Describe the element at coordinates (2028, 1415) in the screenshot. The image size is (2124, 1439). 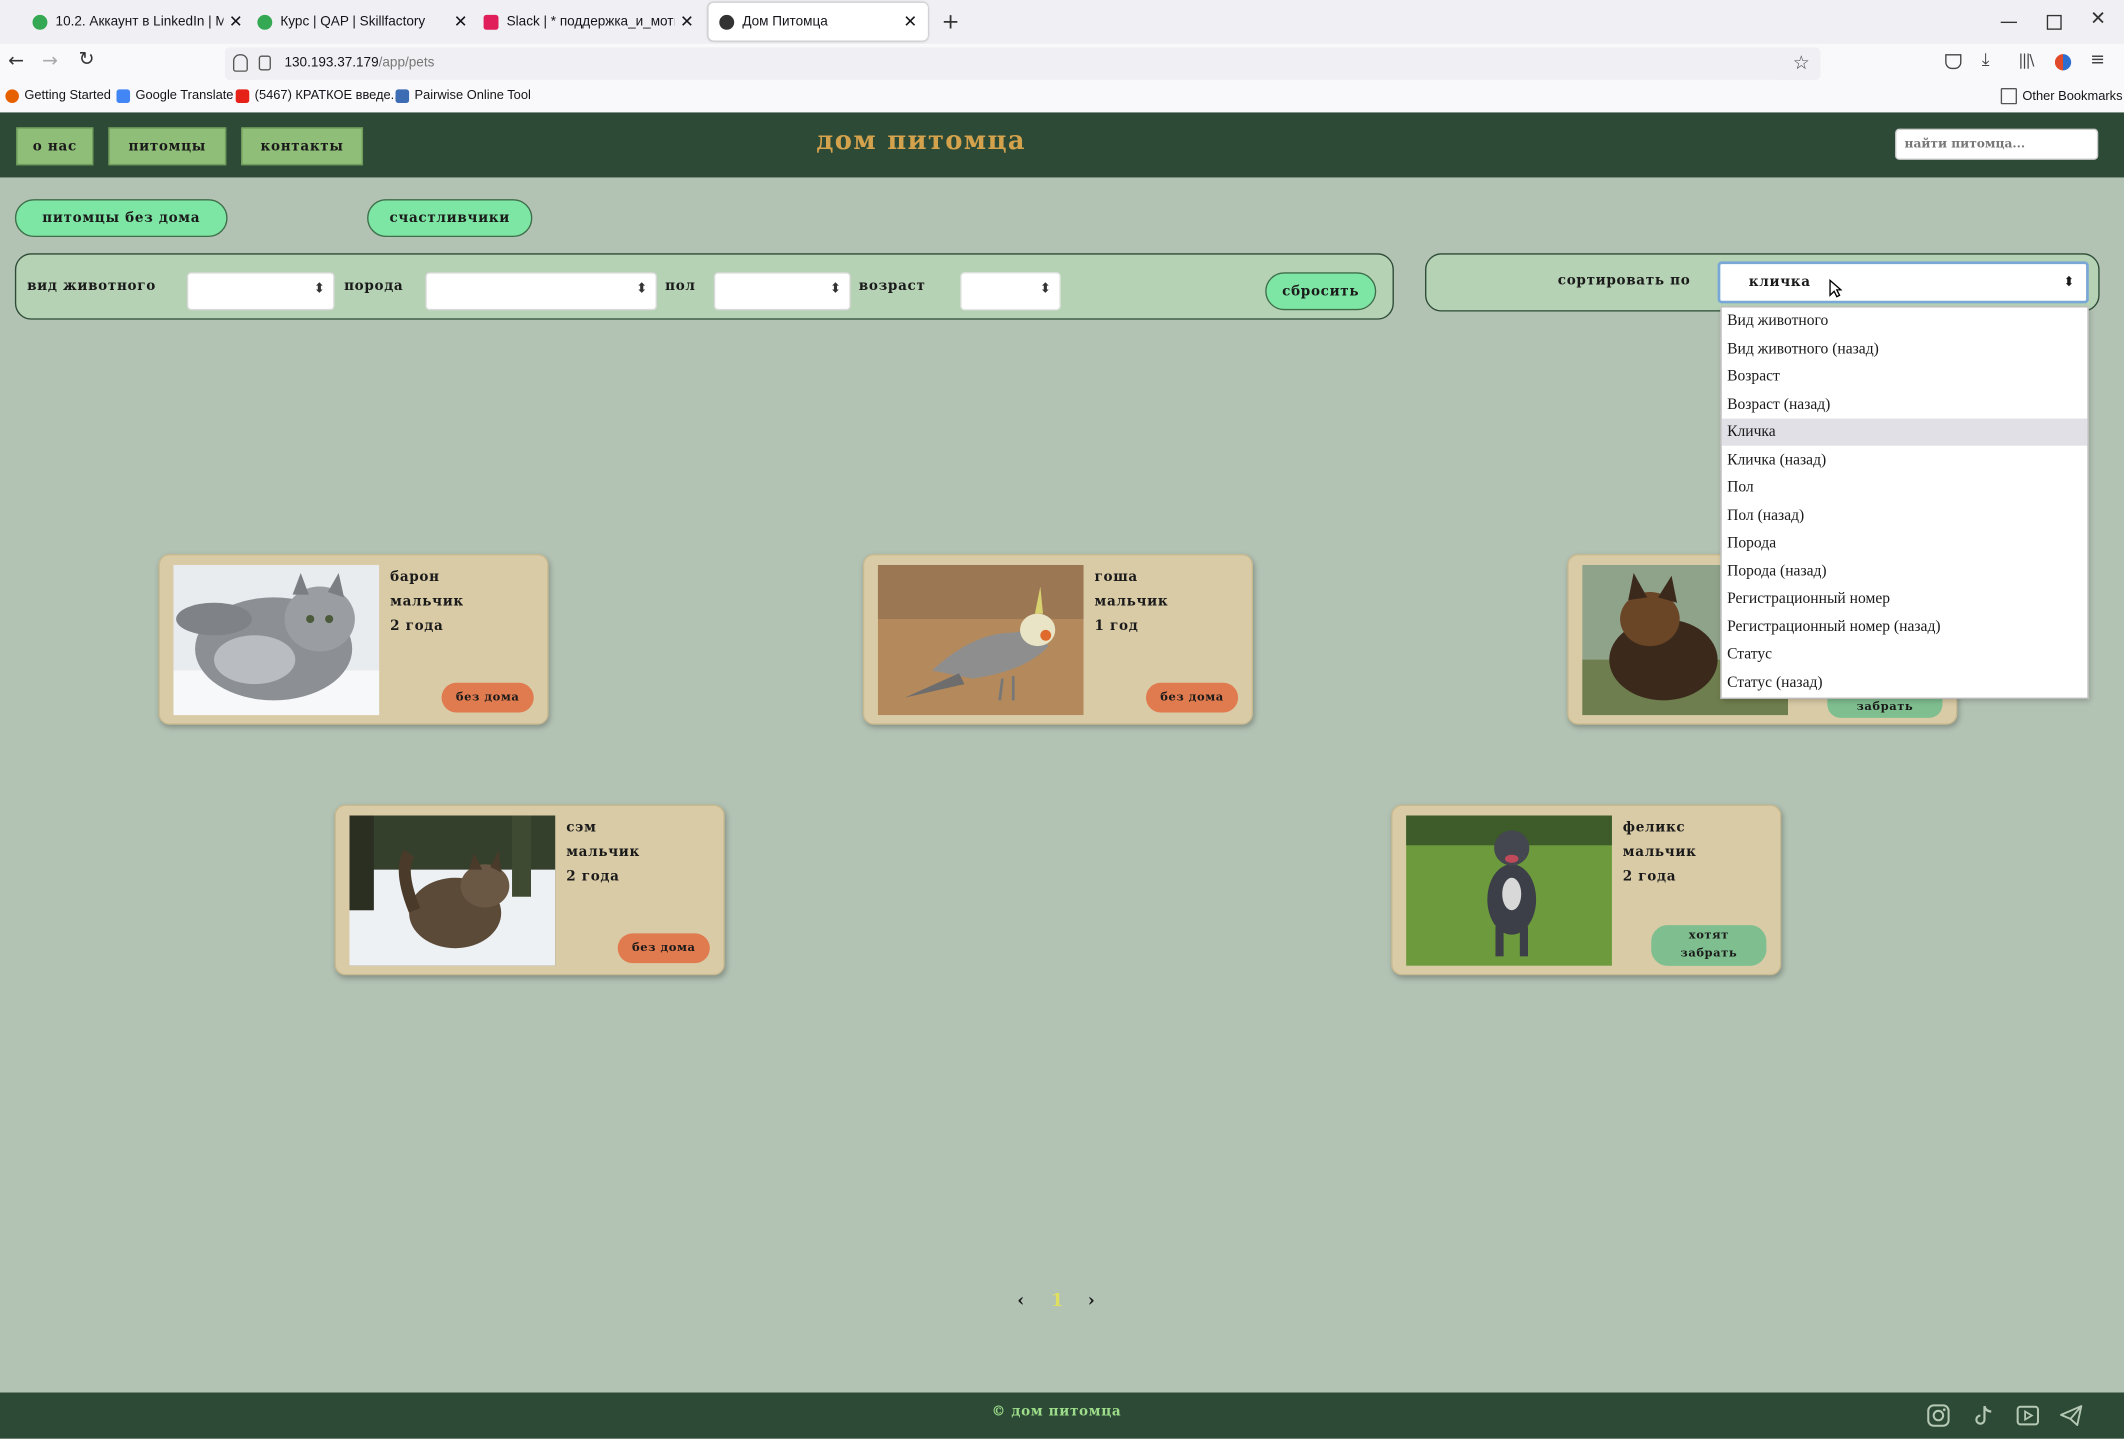
I see `youtube-icon` at that location.